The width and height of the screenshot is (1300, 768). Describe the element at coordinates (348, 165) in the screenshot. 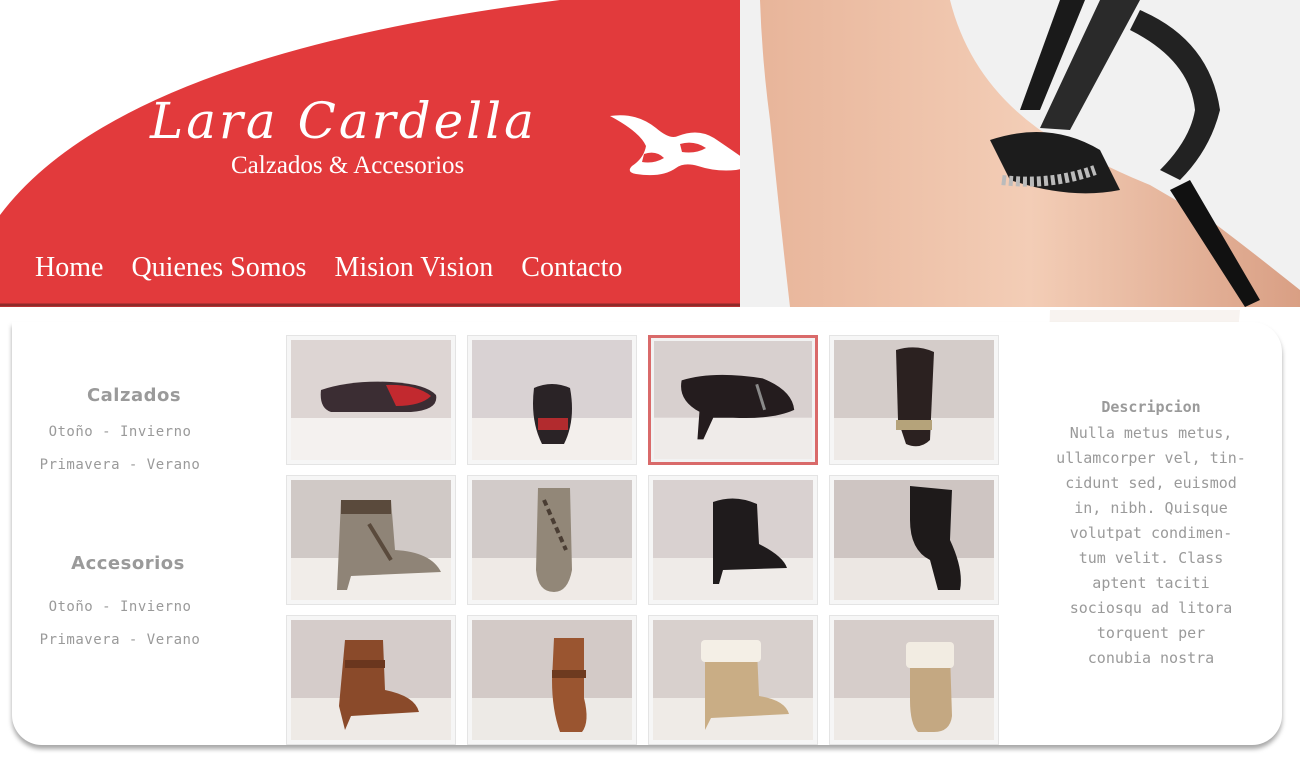

I see `brand-subtitle: Calzados & Accesorios` at that location.